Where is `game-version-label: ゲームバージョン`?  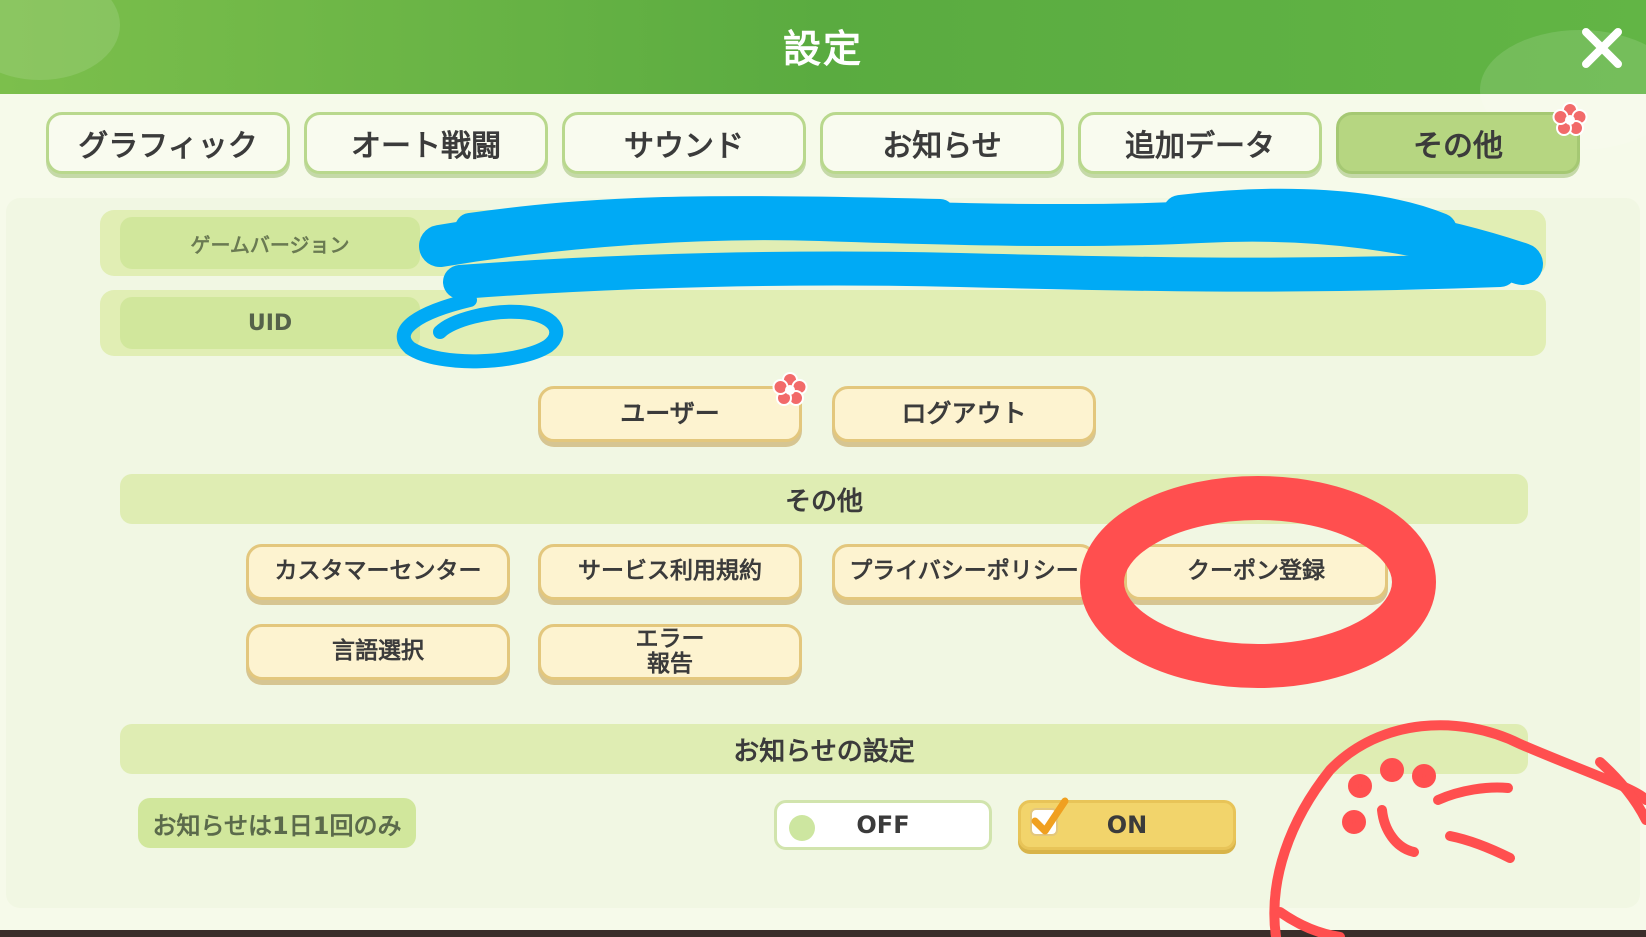
game-version-label: ゲームバージョン is located at coordinates (270, 243).